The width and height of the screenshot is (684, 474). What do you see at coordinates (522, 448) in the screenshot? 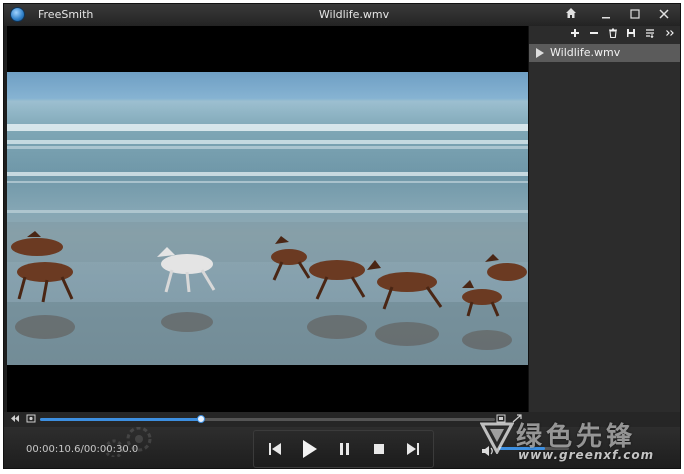
I see `volume-level` at bounding box center [522, 448].